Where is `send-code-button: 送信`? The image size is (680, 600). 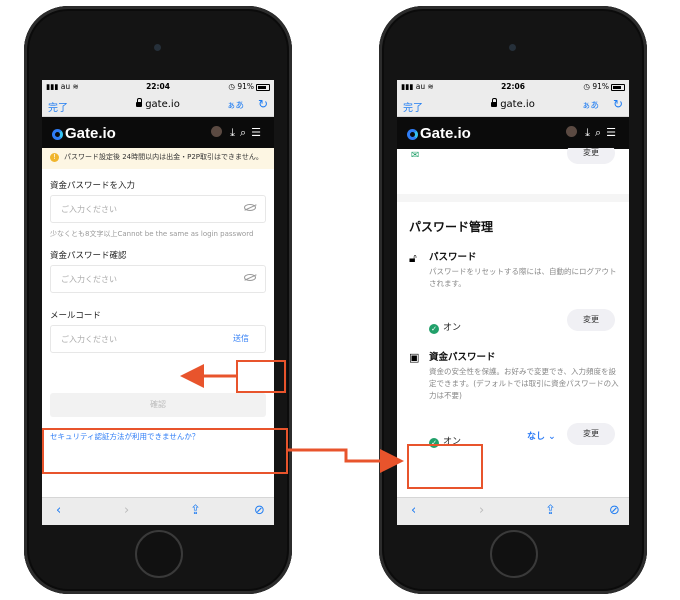
send-code-button: 送信 is located at coordinates (241, 338).